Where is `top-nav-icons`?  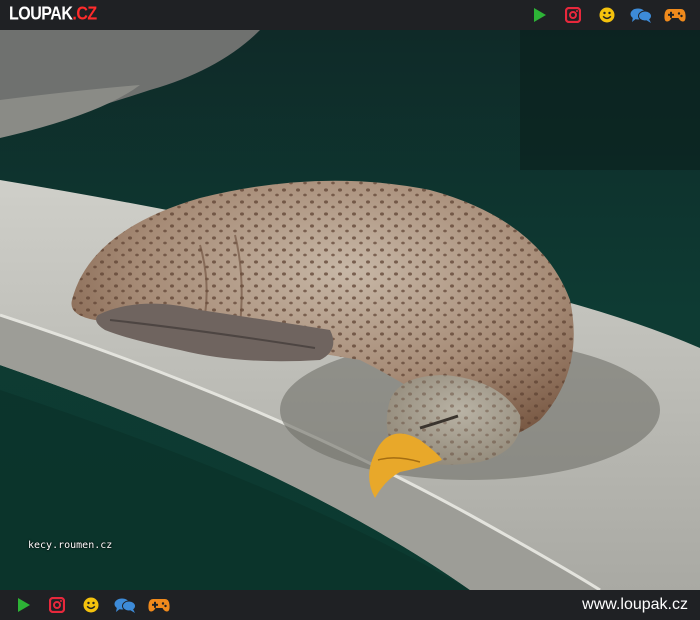
top-nav-icons is located at coordinates (607, 15).